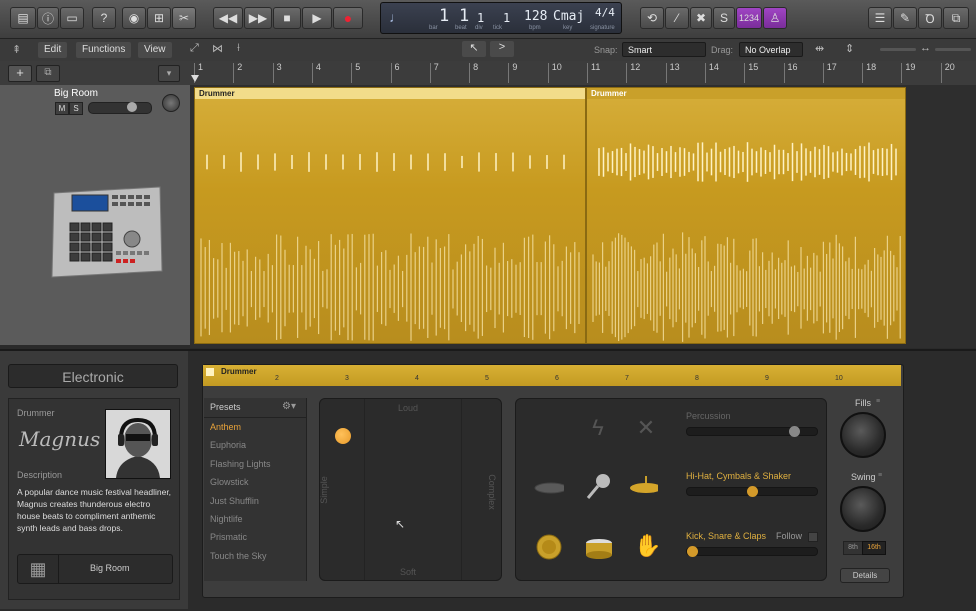  What do you see at coordinates (76, 108) in the screenshot?
I see `solo-button: S` at bounding box center [76, 108].